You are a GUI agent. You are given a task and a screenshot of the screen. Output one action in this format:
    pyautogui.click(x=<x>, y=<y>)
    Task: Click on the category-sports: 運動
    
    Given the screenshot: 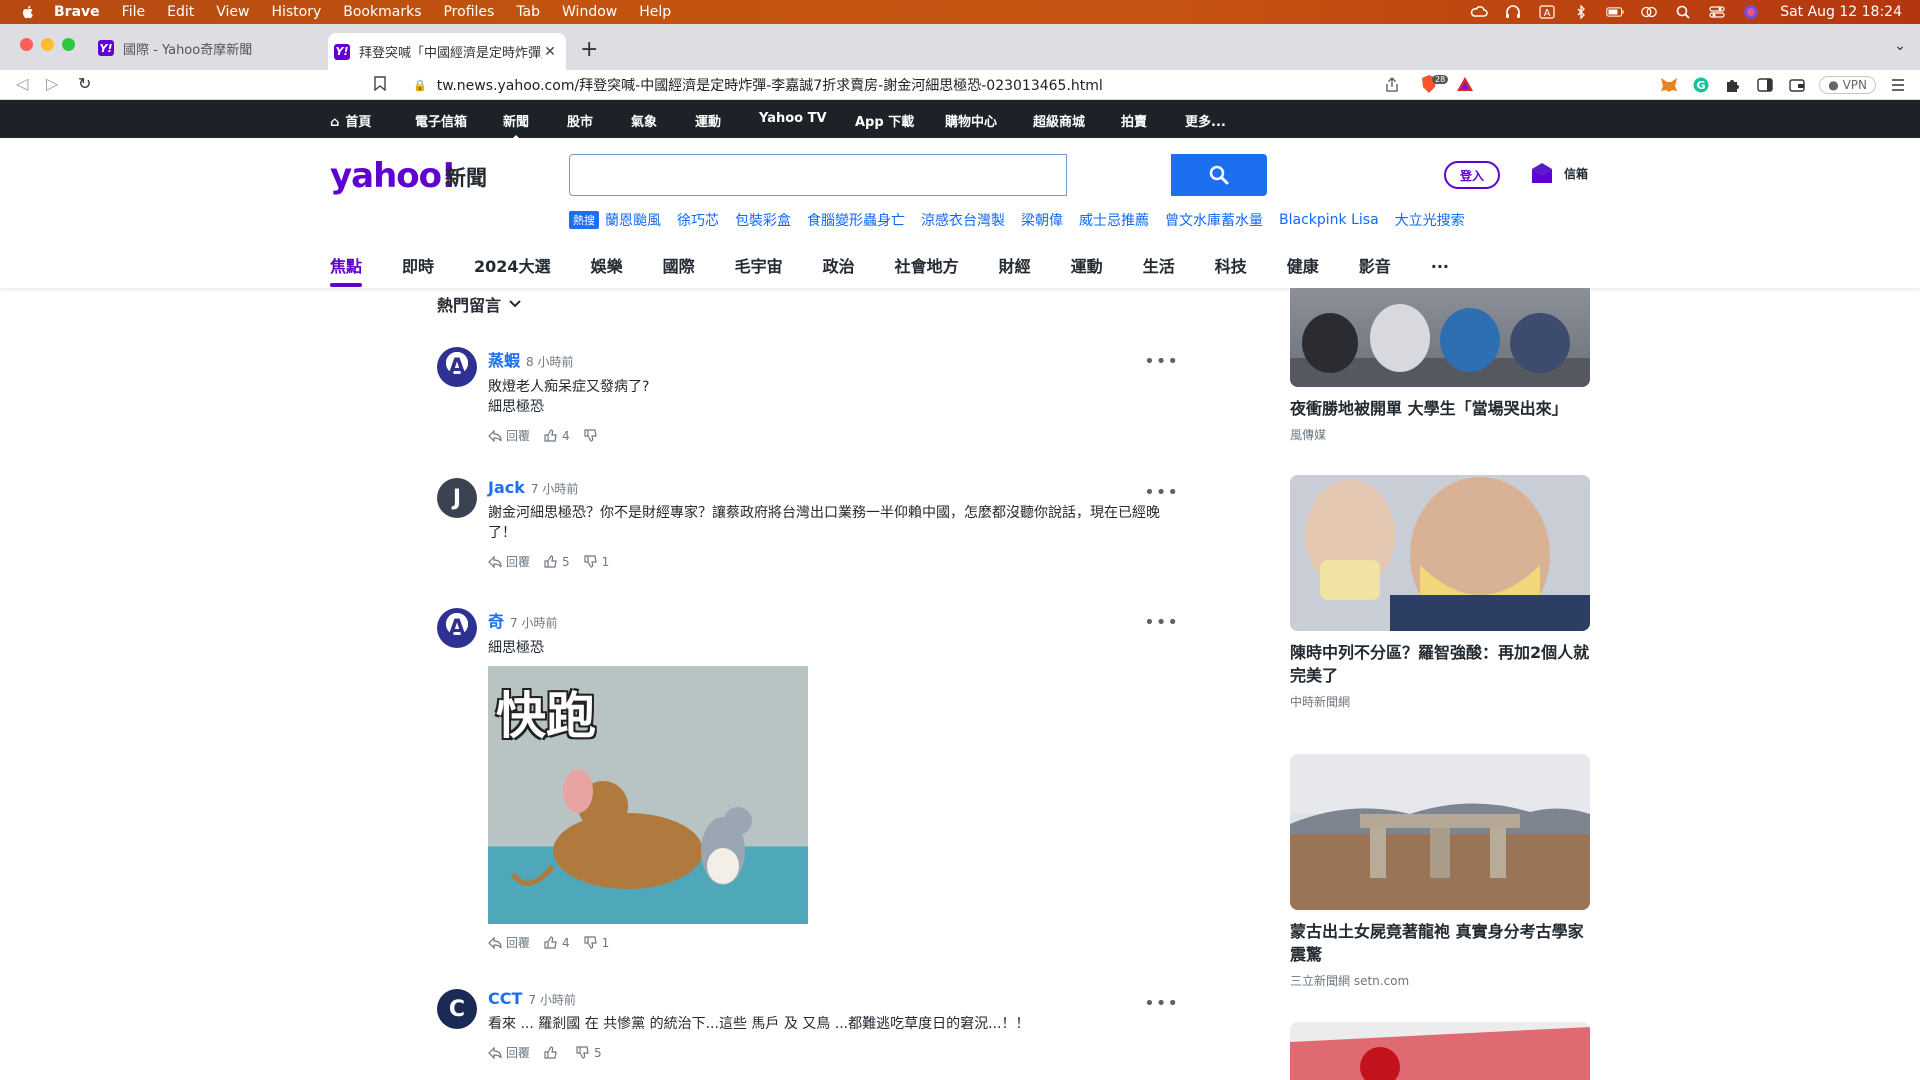 What is the action you would take?
    pyautogui.click(x=1087, y=265)
    